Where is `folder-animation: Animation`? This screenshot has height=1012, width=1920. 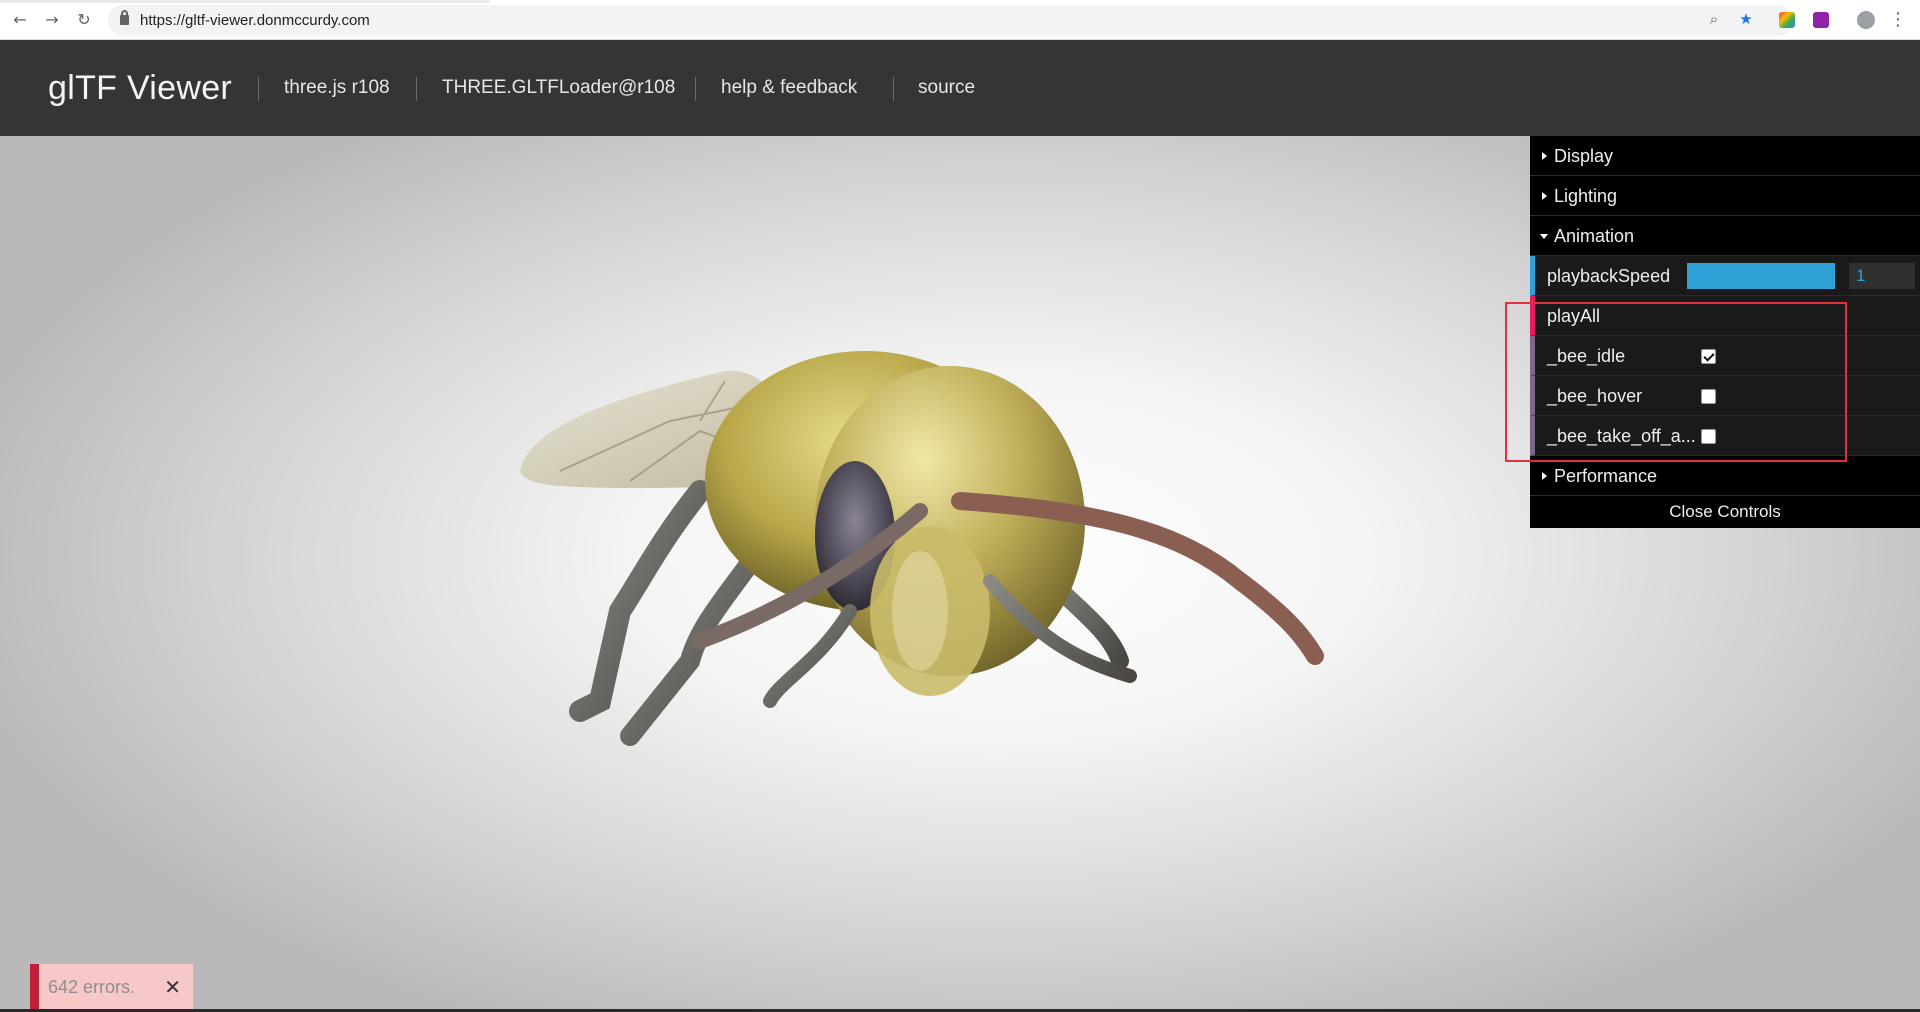
folder-animation: Animation is located at coordinates (1725, 236).